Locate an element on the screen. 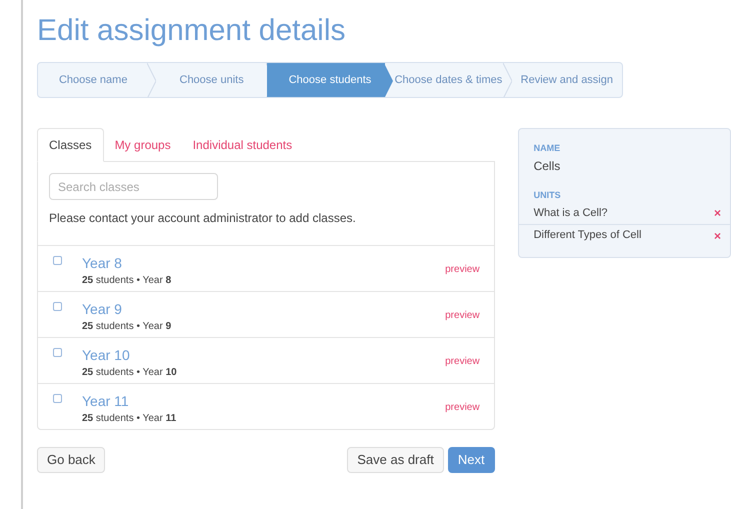 Image resolution: width=731 pixels, height=509 pixels. class-name: Year 8 is located at coordinates (264, 263).